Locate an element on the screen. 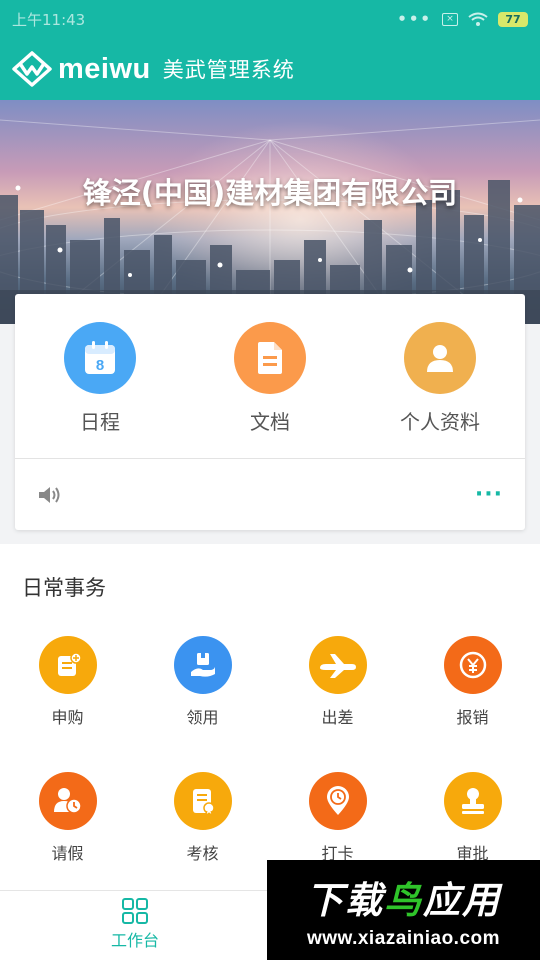 The image size is (540, 960). status-icons: ••• × 77 is located at coordinates (462, 19).